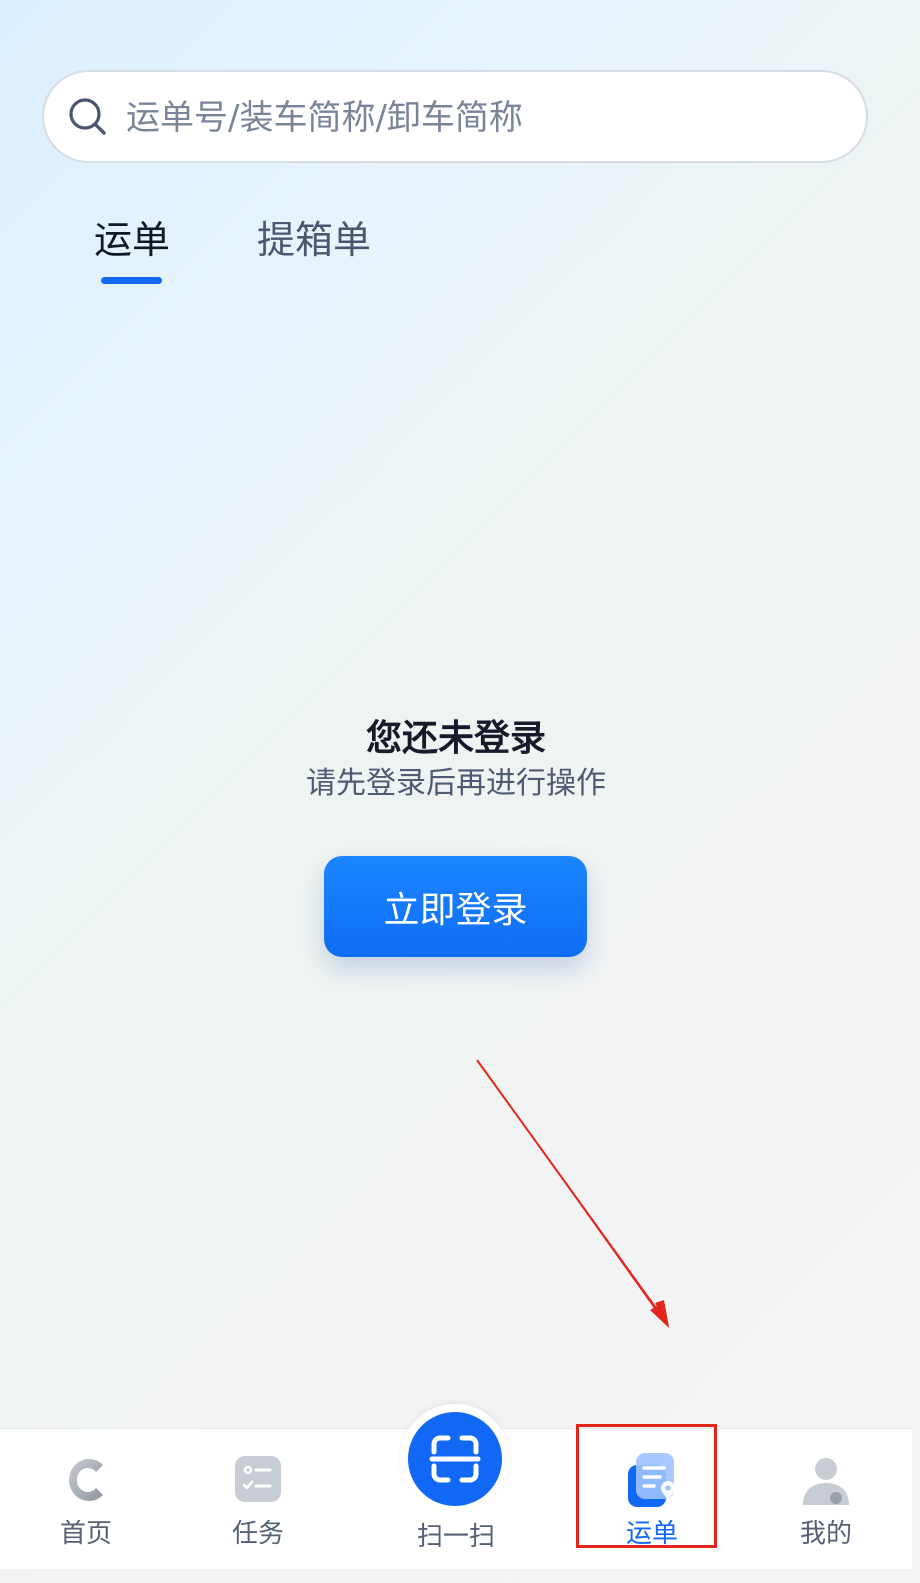 The image size is (920, 1583). I want to click on nav-waybill-label: 运单, so click(651, 1534).